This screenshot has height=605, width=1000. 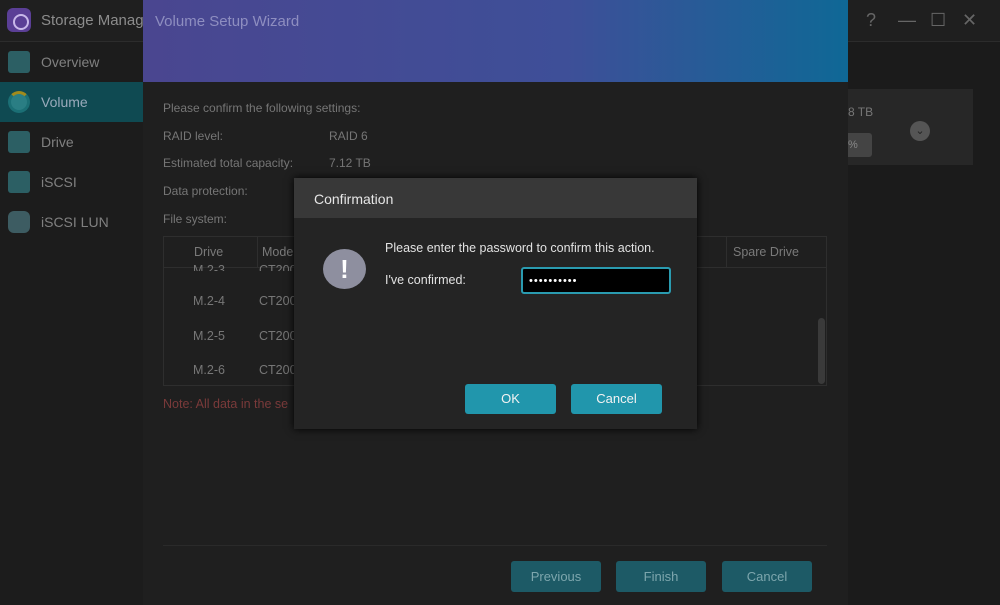 I want to click on sidebar-item-label: Overview, so click(x=70, y=62).